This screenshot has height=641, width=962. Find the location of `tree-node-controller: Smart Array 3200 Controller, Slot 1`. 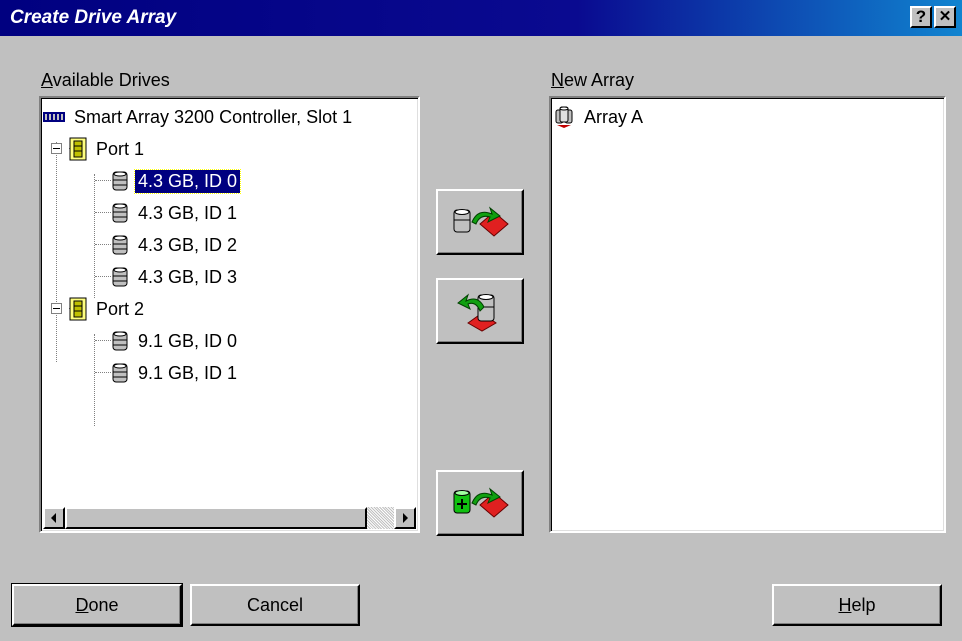

tree-node-controller: Smart Array 3200 Controller, Slot 1 is located at coordinates (199, 117).